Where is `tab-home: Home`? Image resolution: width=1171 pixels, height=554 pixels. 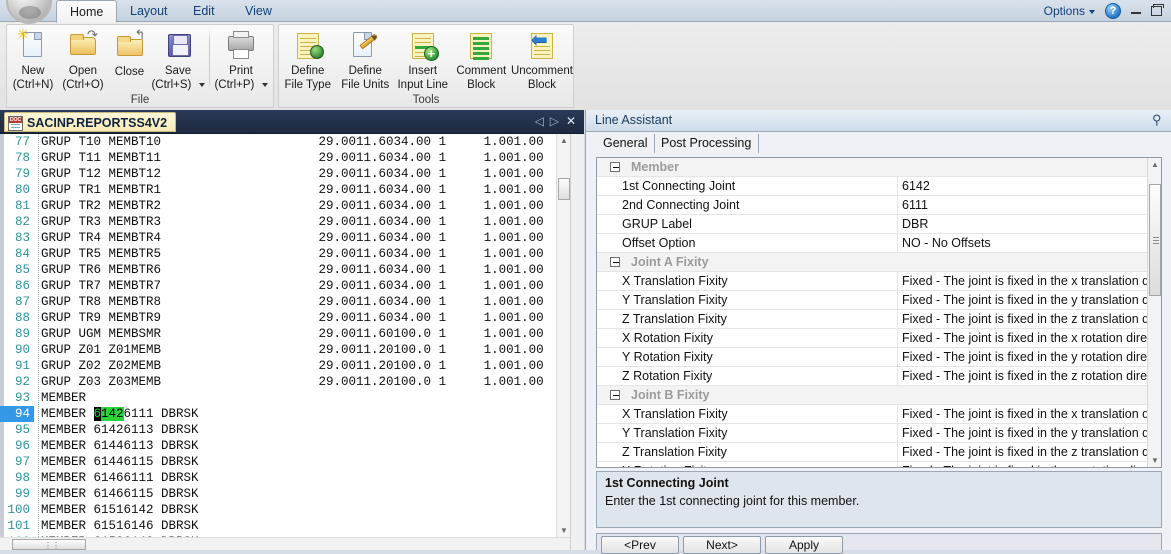
tab-home: Home is located at coordinates (87, 11).